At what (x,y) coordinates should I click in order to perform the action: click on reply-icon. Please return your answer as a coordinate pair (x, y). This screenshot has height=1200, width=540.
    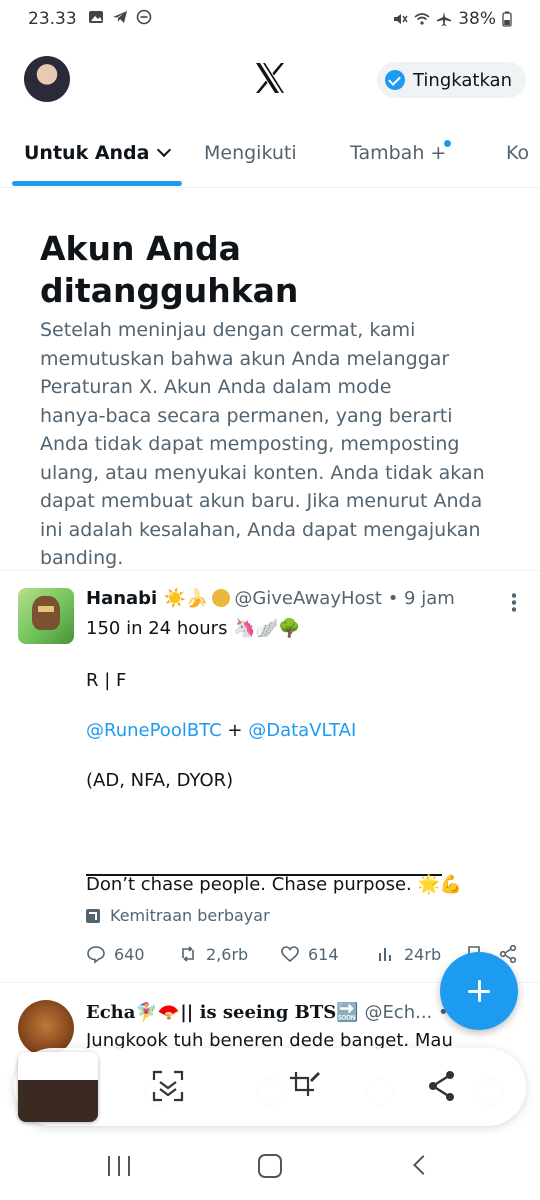
    Looking at the image, I should click on (96, 955).